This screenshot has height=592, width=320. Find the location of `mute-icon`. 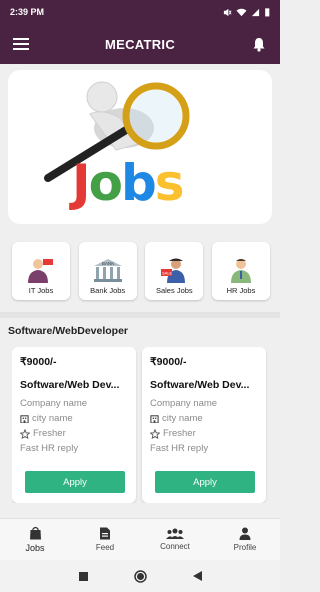

mute-icon is located at coordinates (228, 12).